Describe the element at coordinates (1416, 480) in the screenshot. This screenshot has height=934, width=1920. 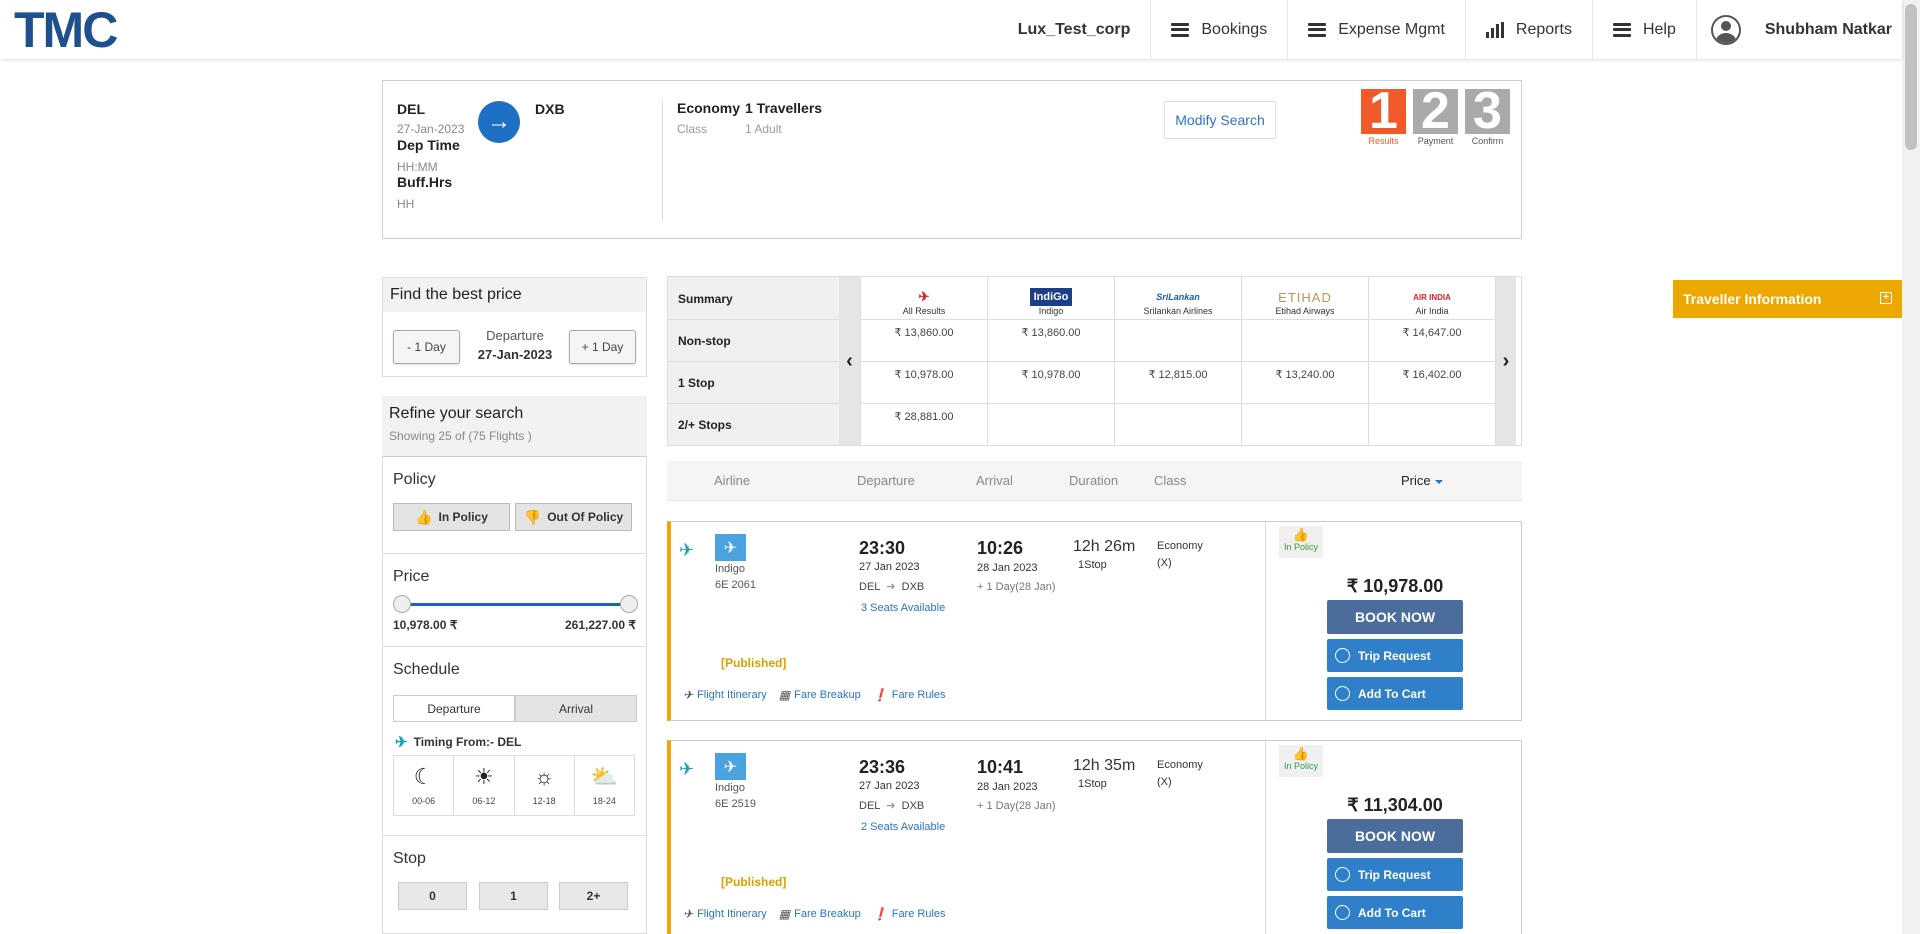
I see `sort-price-label: Price` at that location.